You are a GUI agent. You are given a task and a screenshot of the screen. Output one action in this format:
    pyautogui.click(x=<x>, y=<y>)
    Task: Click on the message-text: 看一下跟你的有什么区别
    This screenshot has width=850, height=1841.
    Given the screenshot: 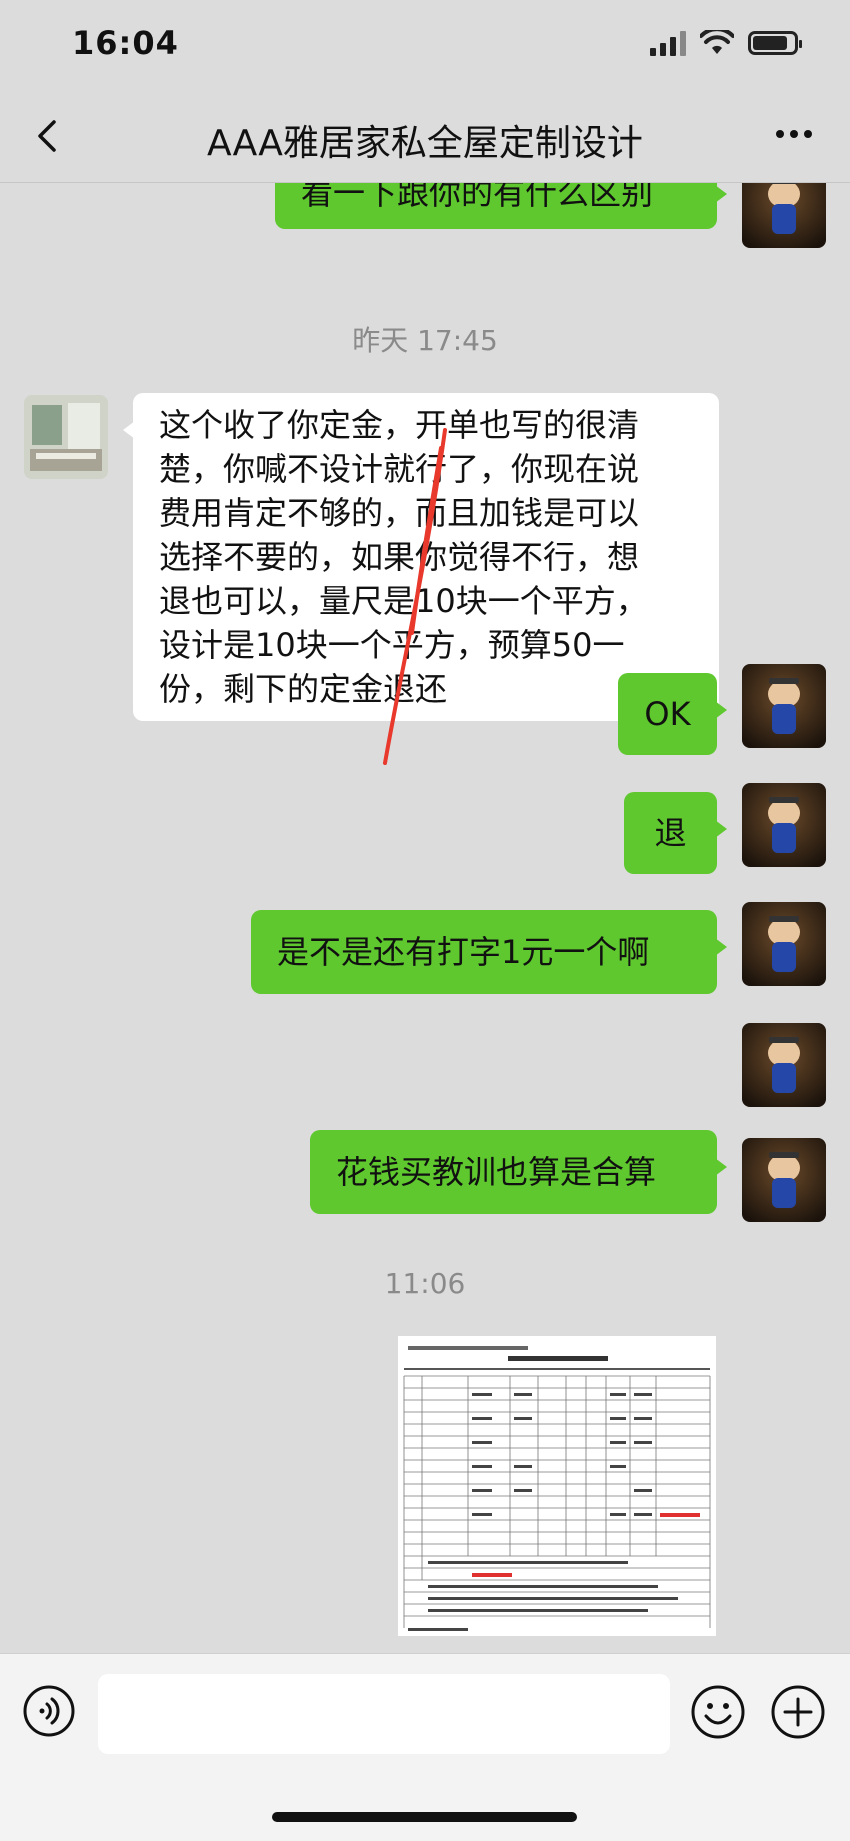 What is the action you would take?
    pyautogui.click(x=477, y=197)
    